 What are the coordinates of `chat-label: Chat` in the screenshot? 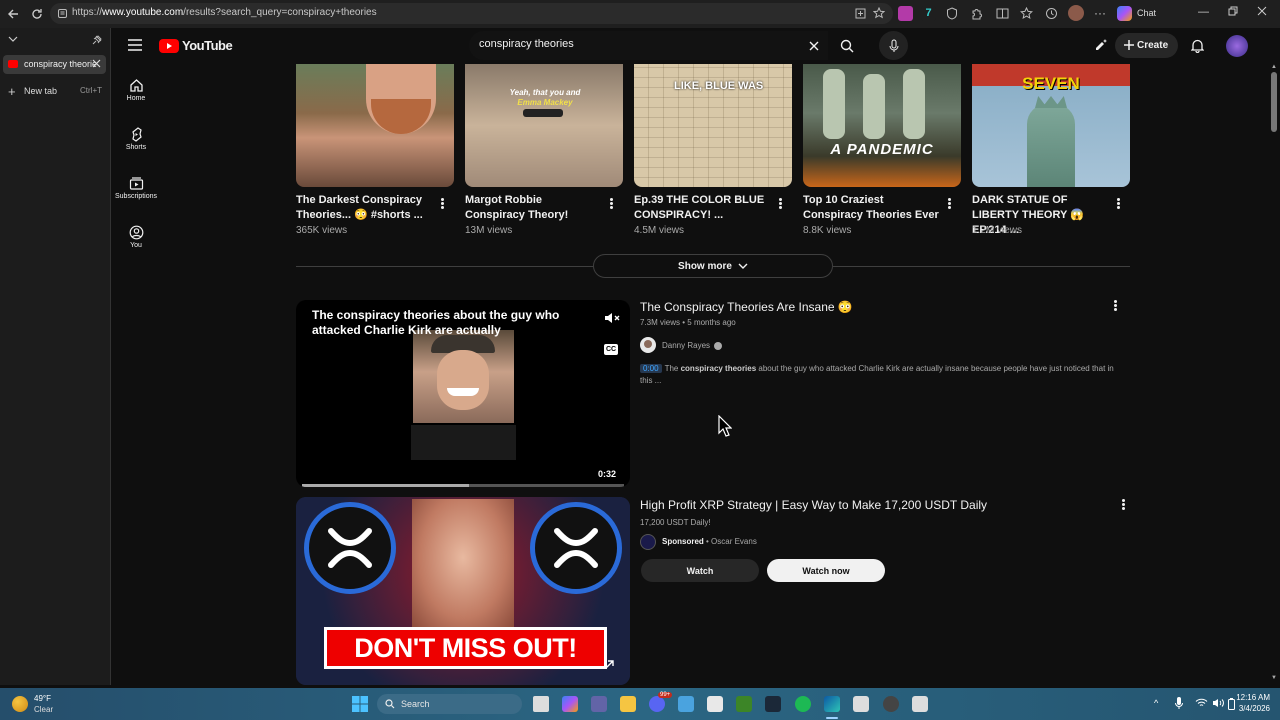 It's located at (1146, 13).